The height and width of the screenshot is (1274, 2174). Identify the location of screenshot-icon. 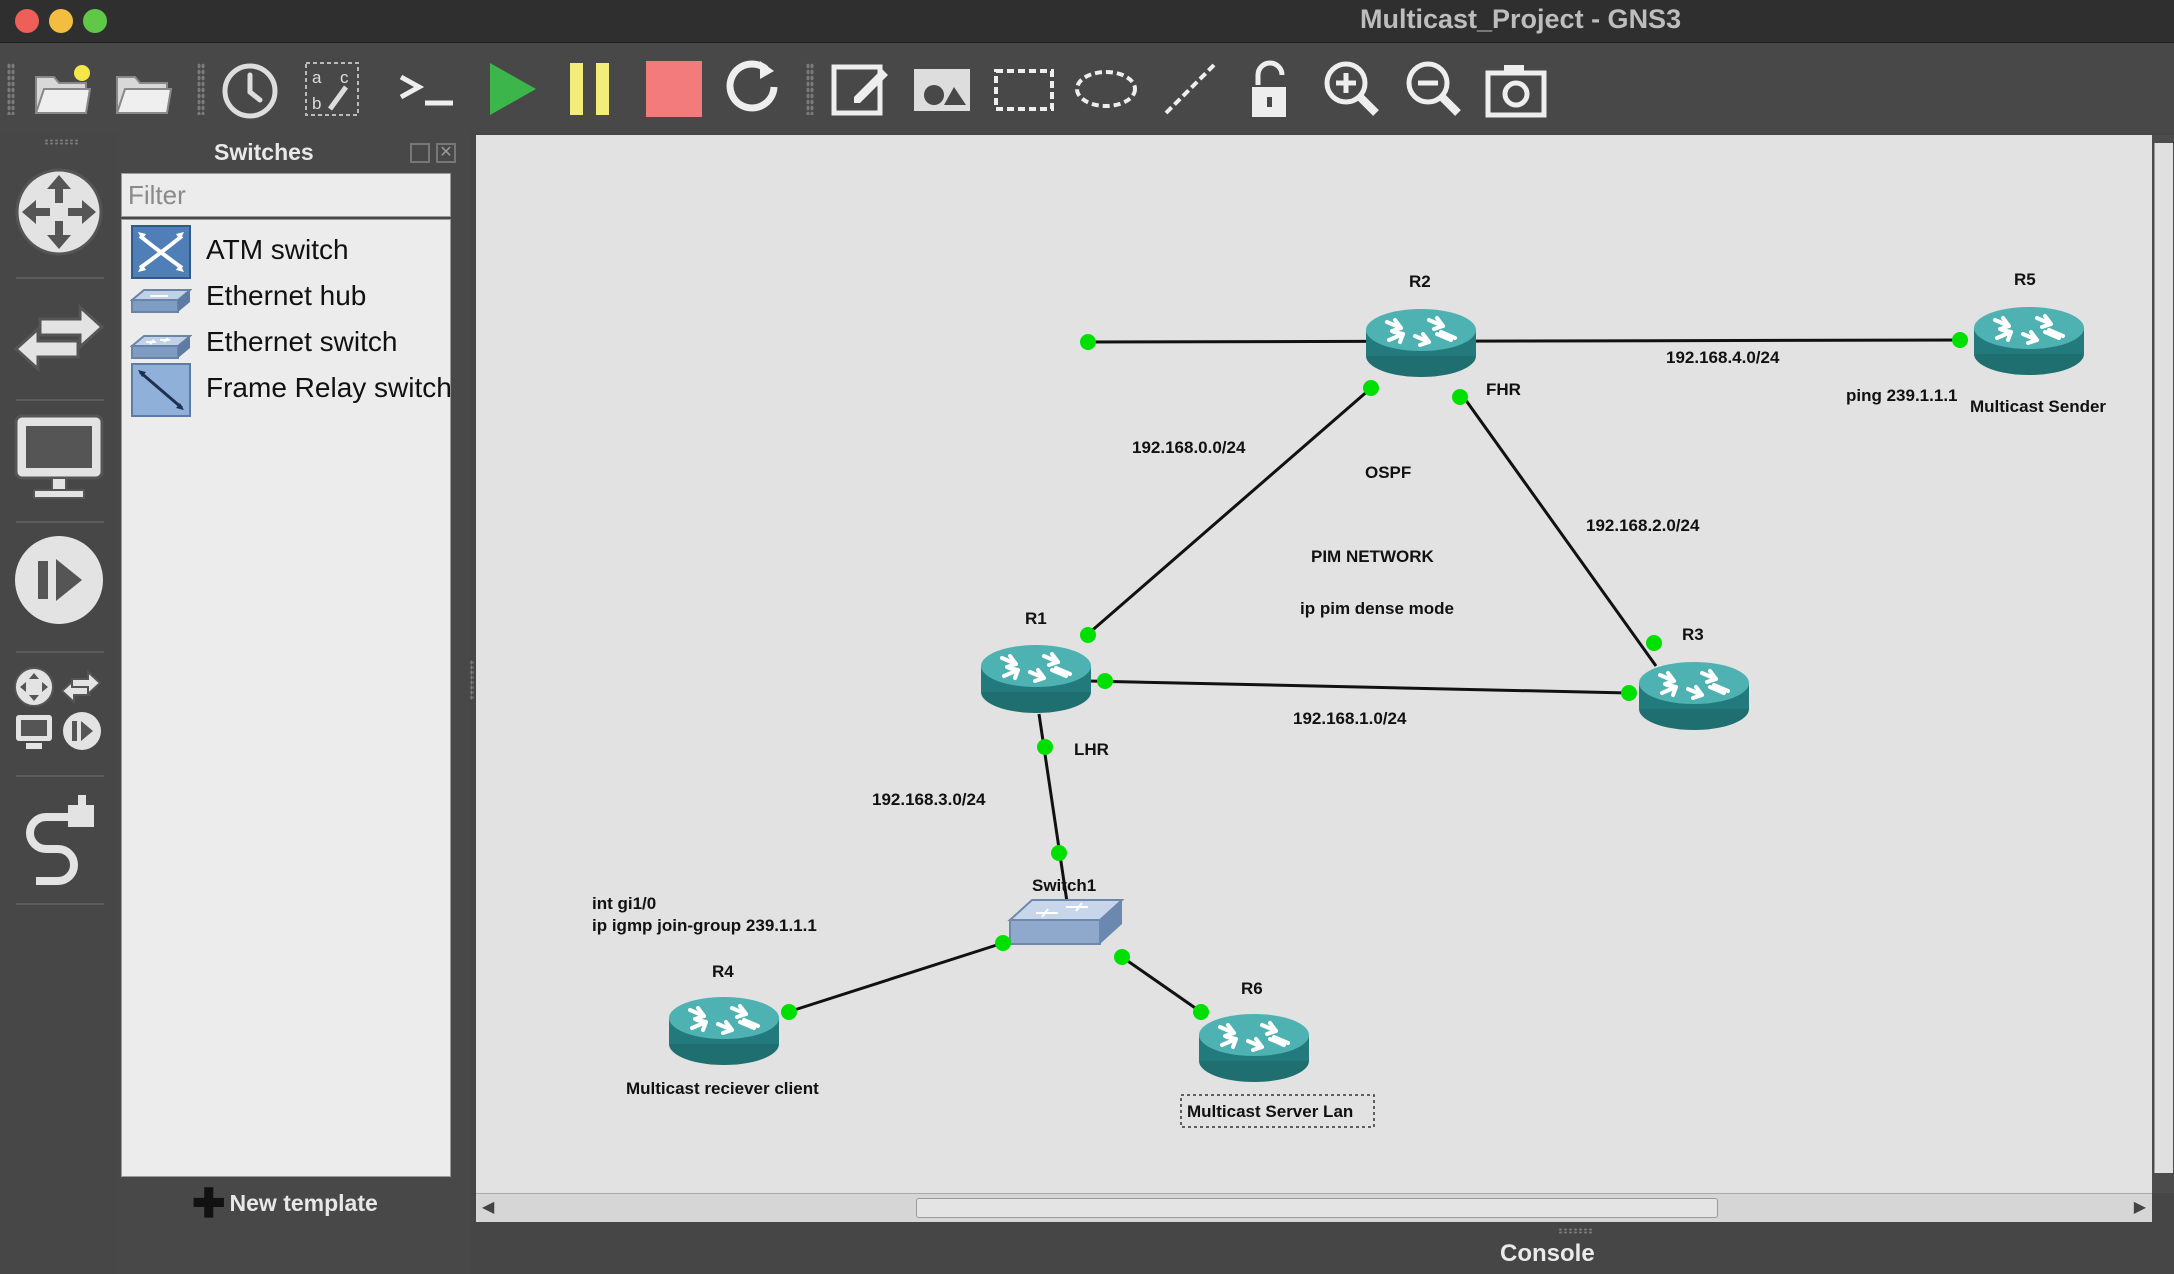
(1516, 89).